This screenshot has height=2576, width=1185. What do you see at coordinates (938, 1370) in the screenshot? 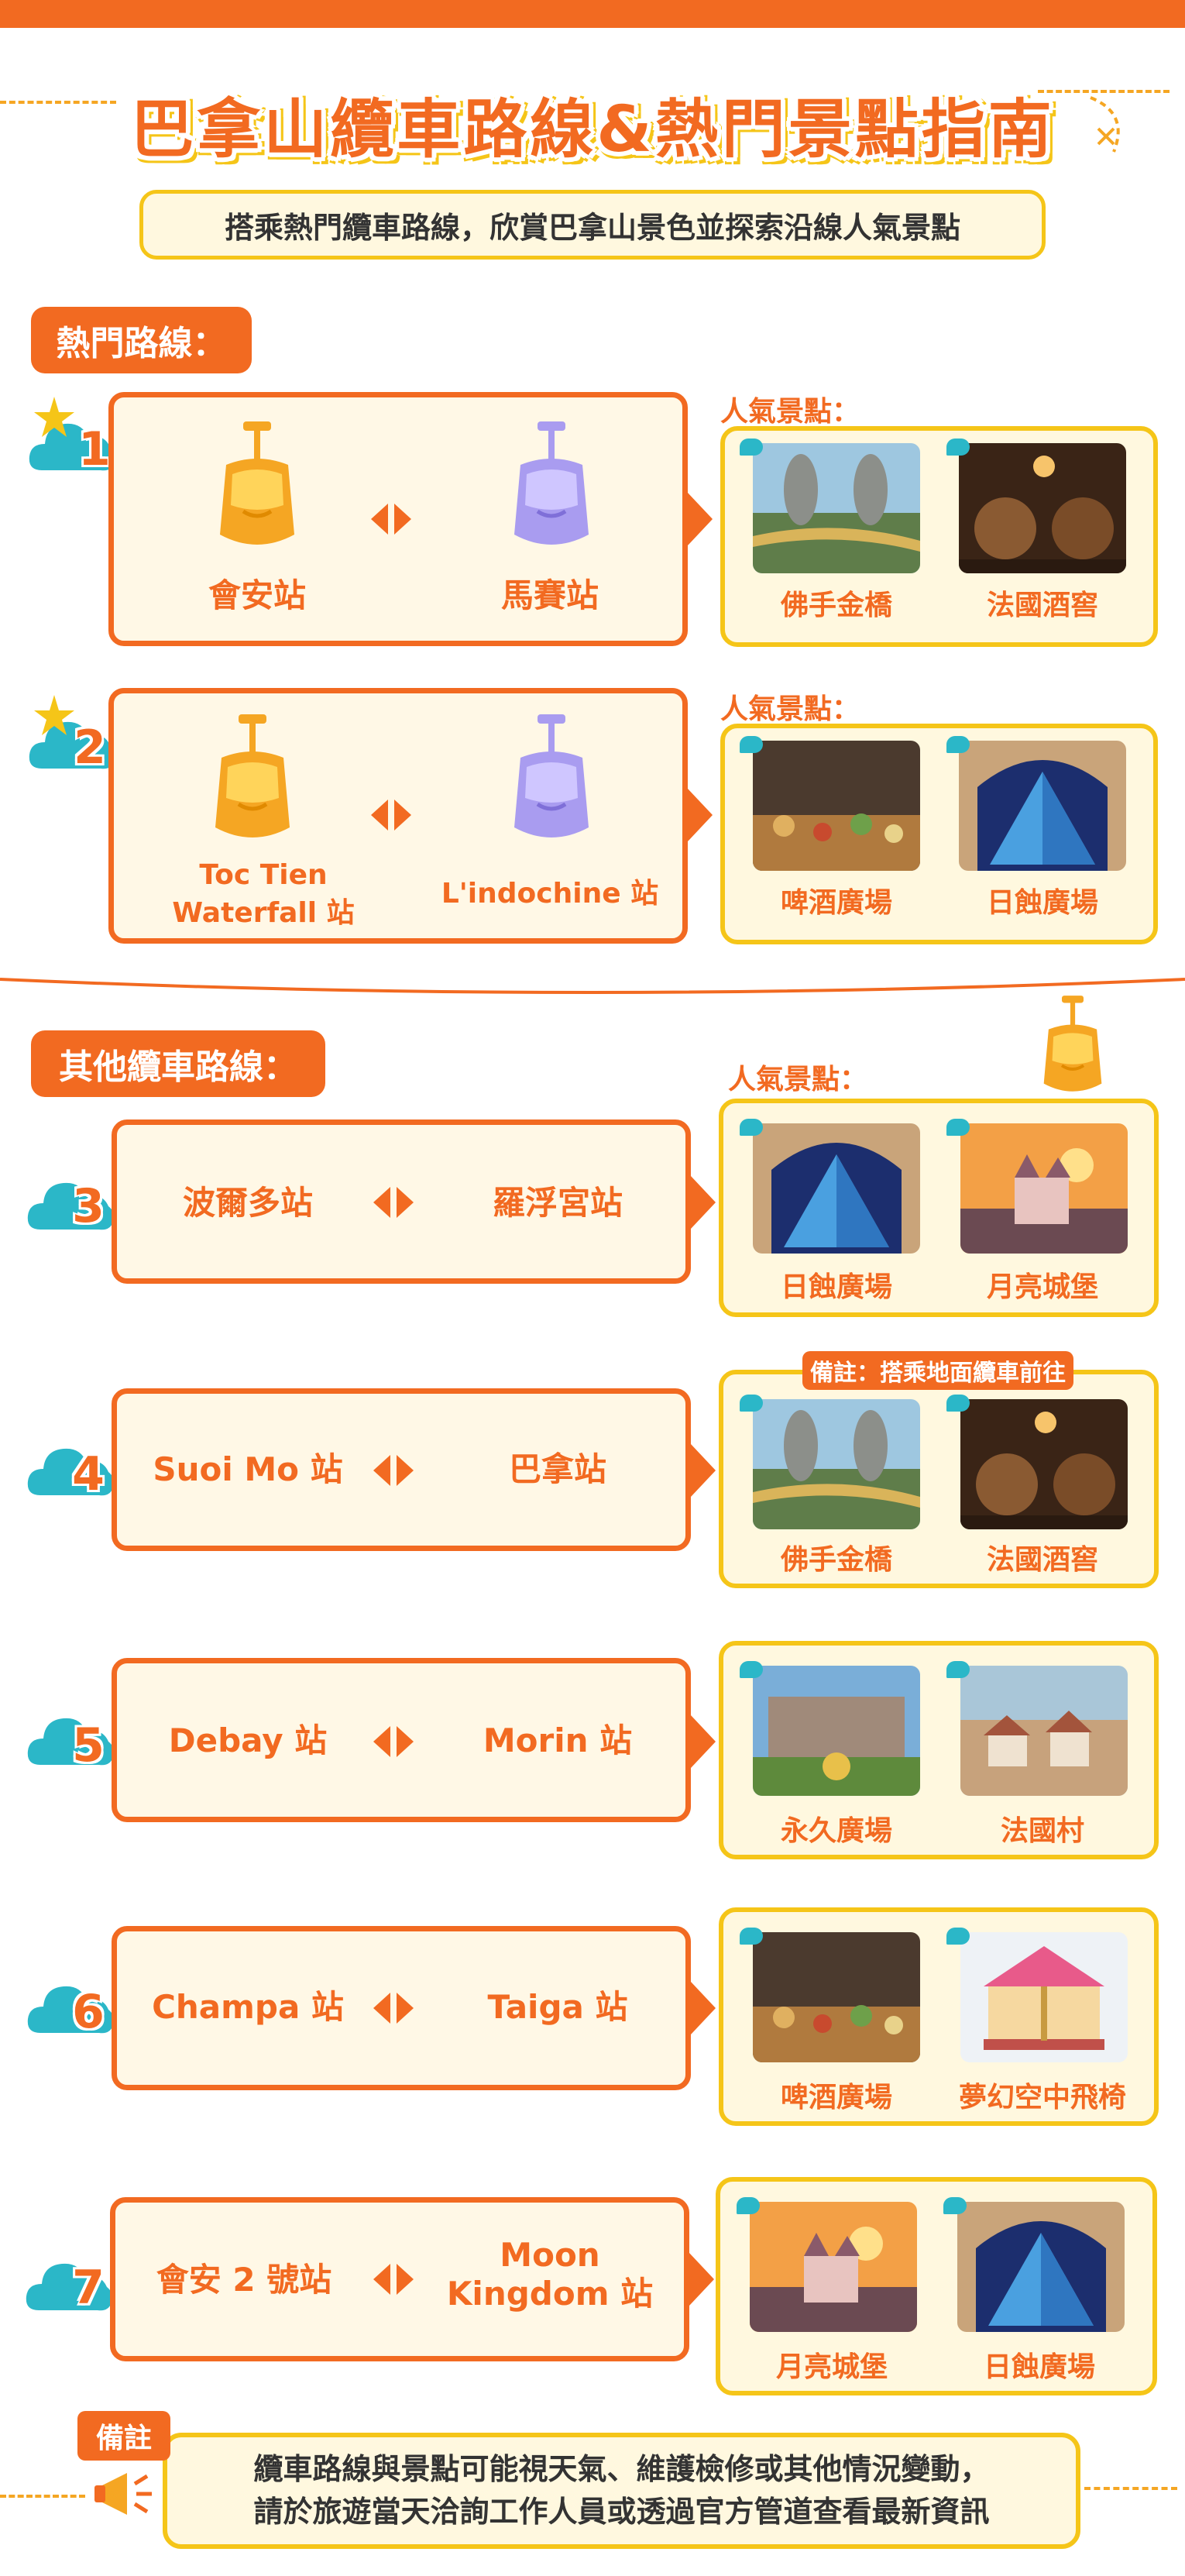
I see `route-note-badge: 備註：搭乘地面纜車前往` at bounding box center [938, 1370].